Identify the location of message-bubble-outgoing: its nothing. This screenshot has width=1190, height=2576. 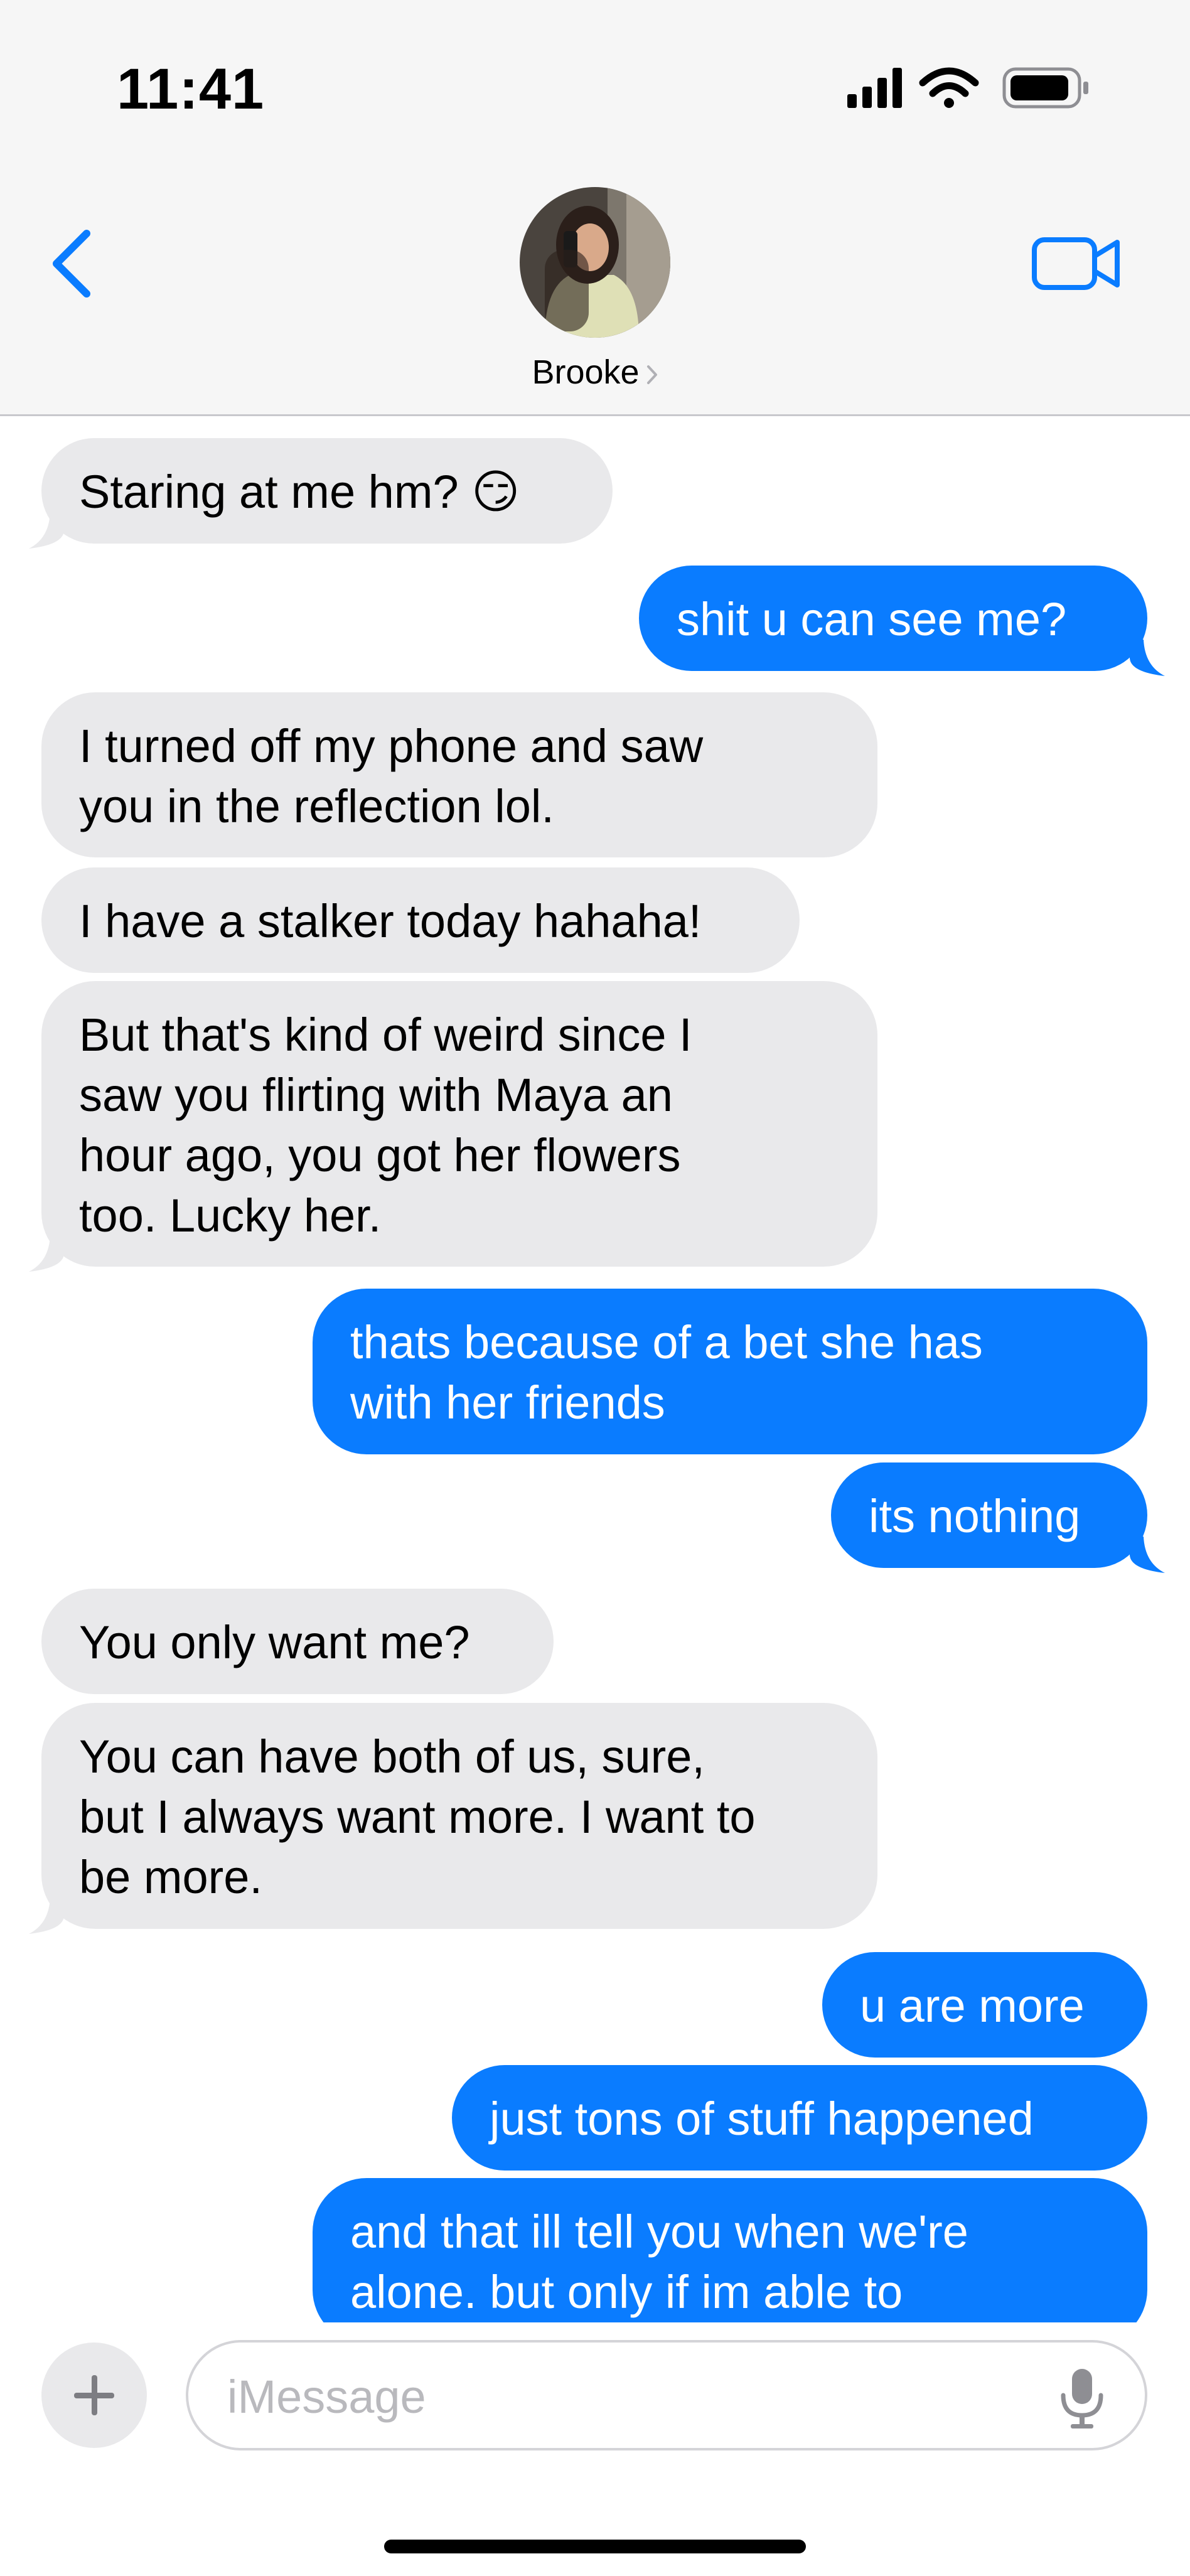
(989, 1515).